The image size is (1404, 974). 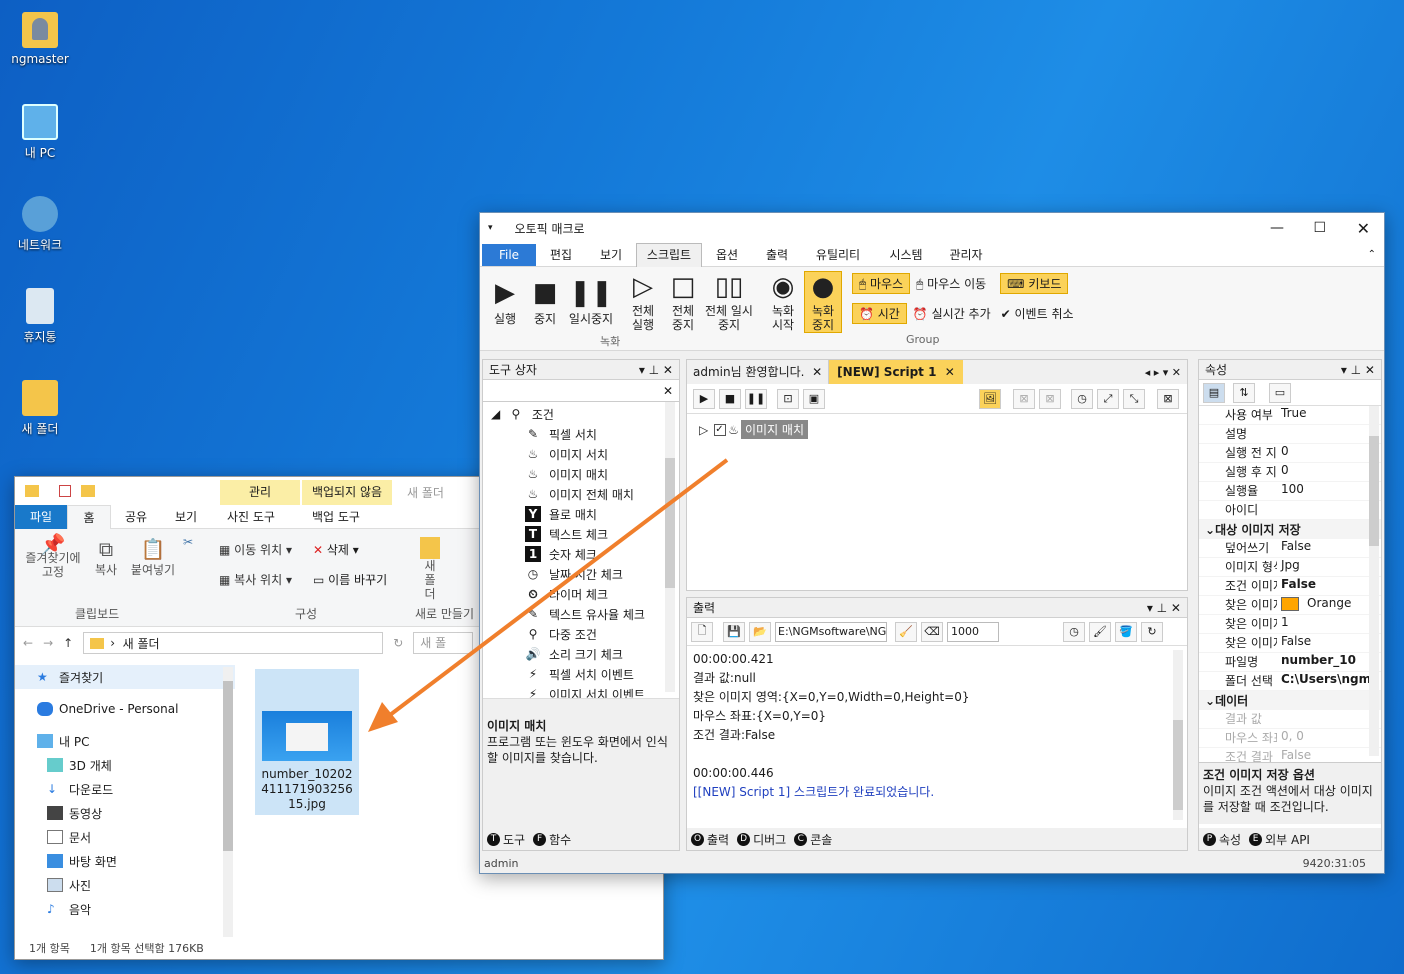 What do you see at coordinates (561, 254) in the screenshot?
I see `menu-edit: 편집` at bounding box center [561, 254].